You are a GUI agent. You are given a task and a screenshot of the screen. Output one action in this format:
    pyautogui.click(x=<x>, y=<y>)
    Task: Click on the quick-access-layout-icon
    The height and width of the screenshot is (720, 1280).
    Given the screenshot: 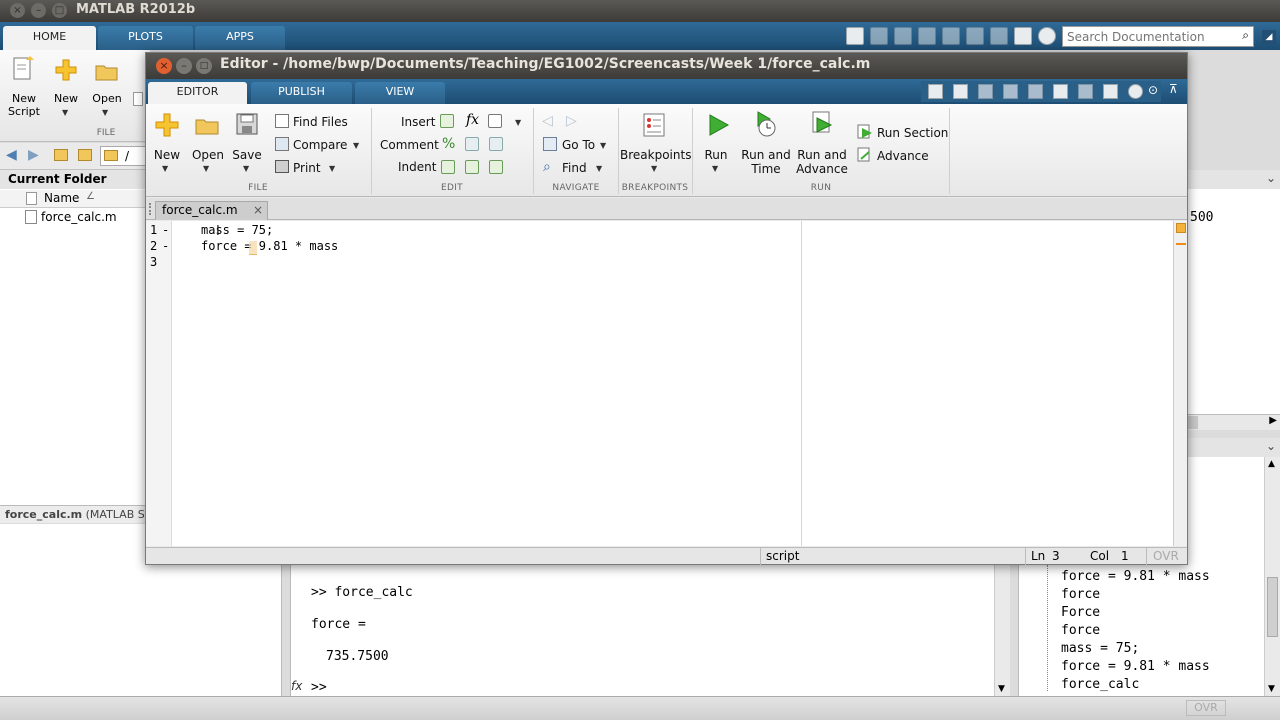 What is the action you would take?
    pyautogui.click(x=1023, y=36)
    